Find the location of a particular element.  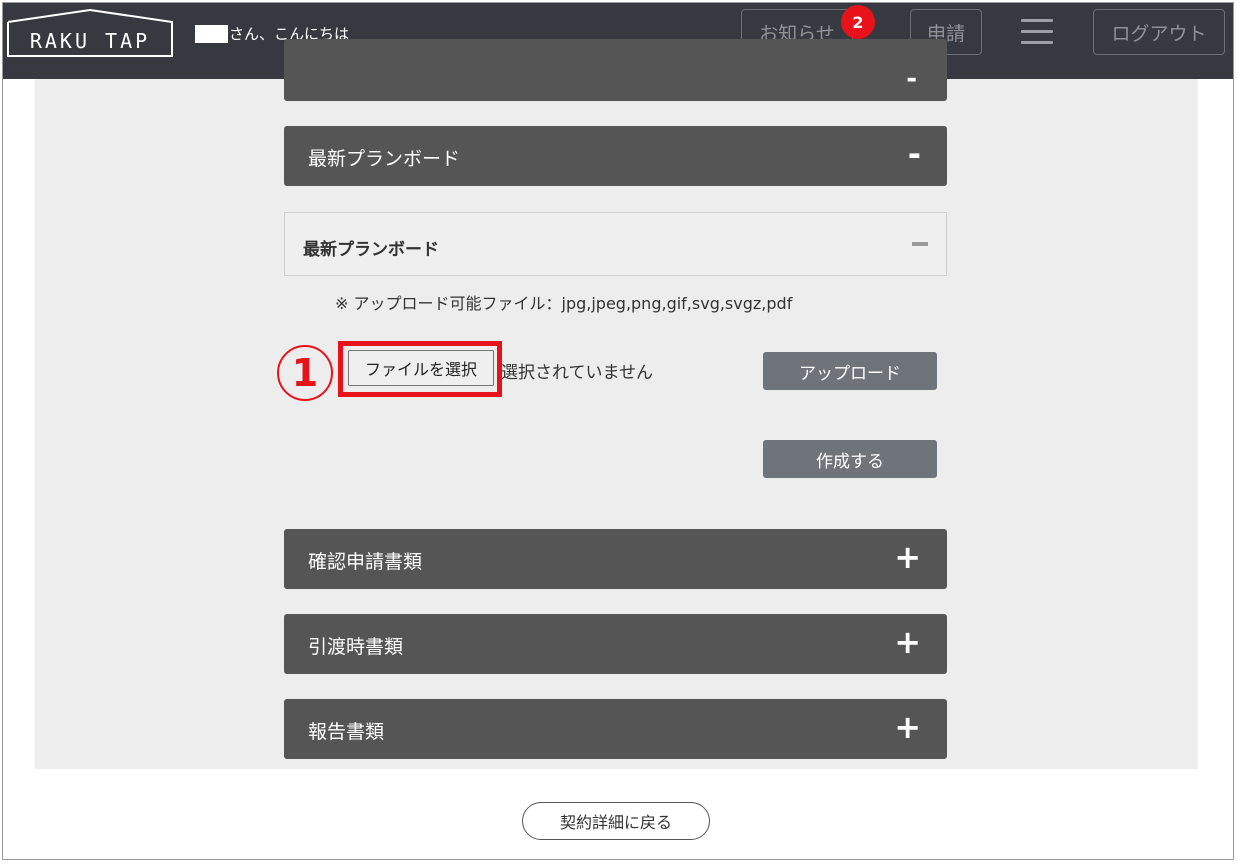

panel-title: 引渡時書類 is located at coordinates (356, 647).